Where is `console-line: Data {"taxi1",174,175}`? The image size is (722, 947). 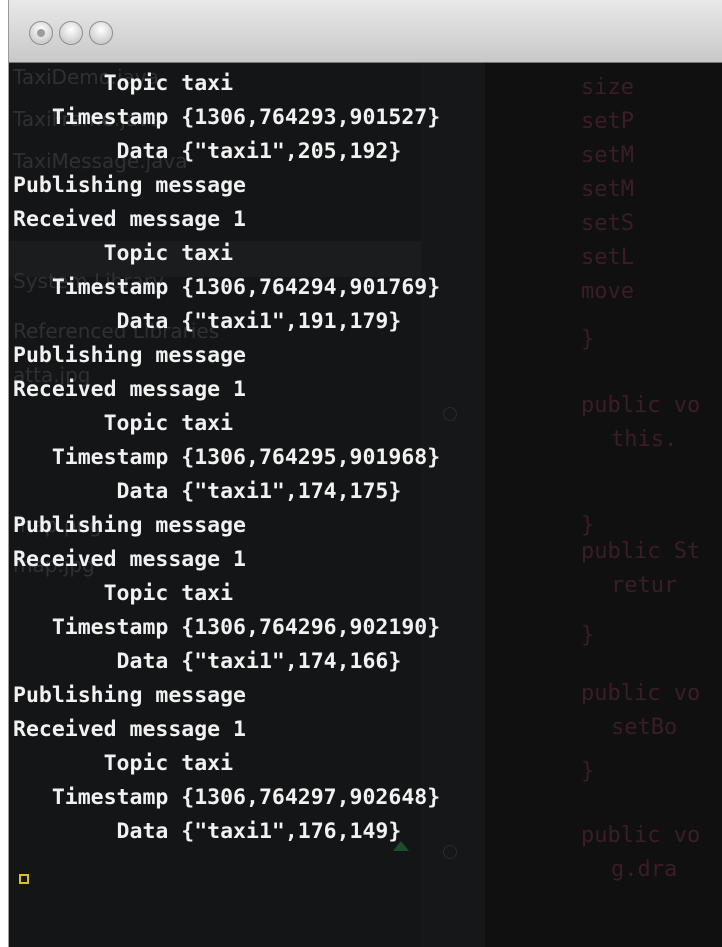
console-line: Data {"taxi1",174,175} is located at coordinates (207, 491).